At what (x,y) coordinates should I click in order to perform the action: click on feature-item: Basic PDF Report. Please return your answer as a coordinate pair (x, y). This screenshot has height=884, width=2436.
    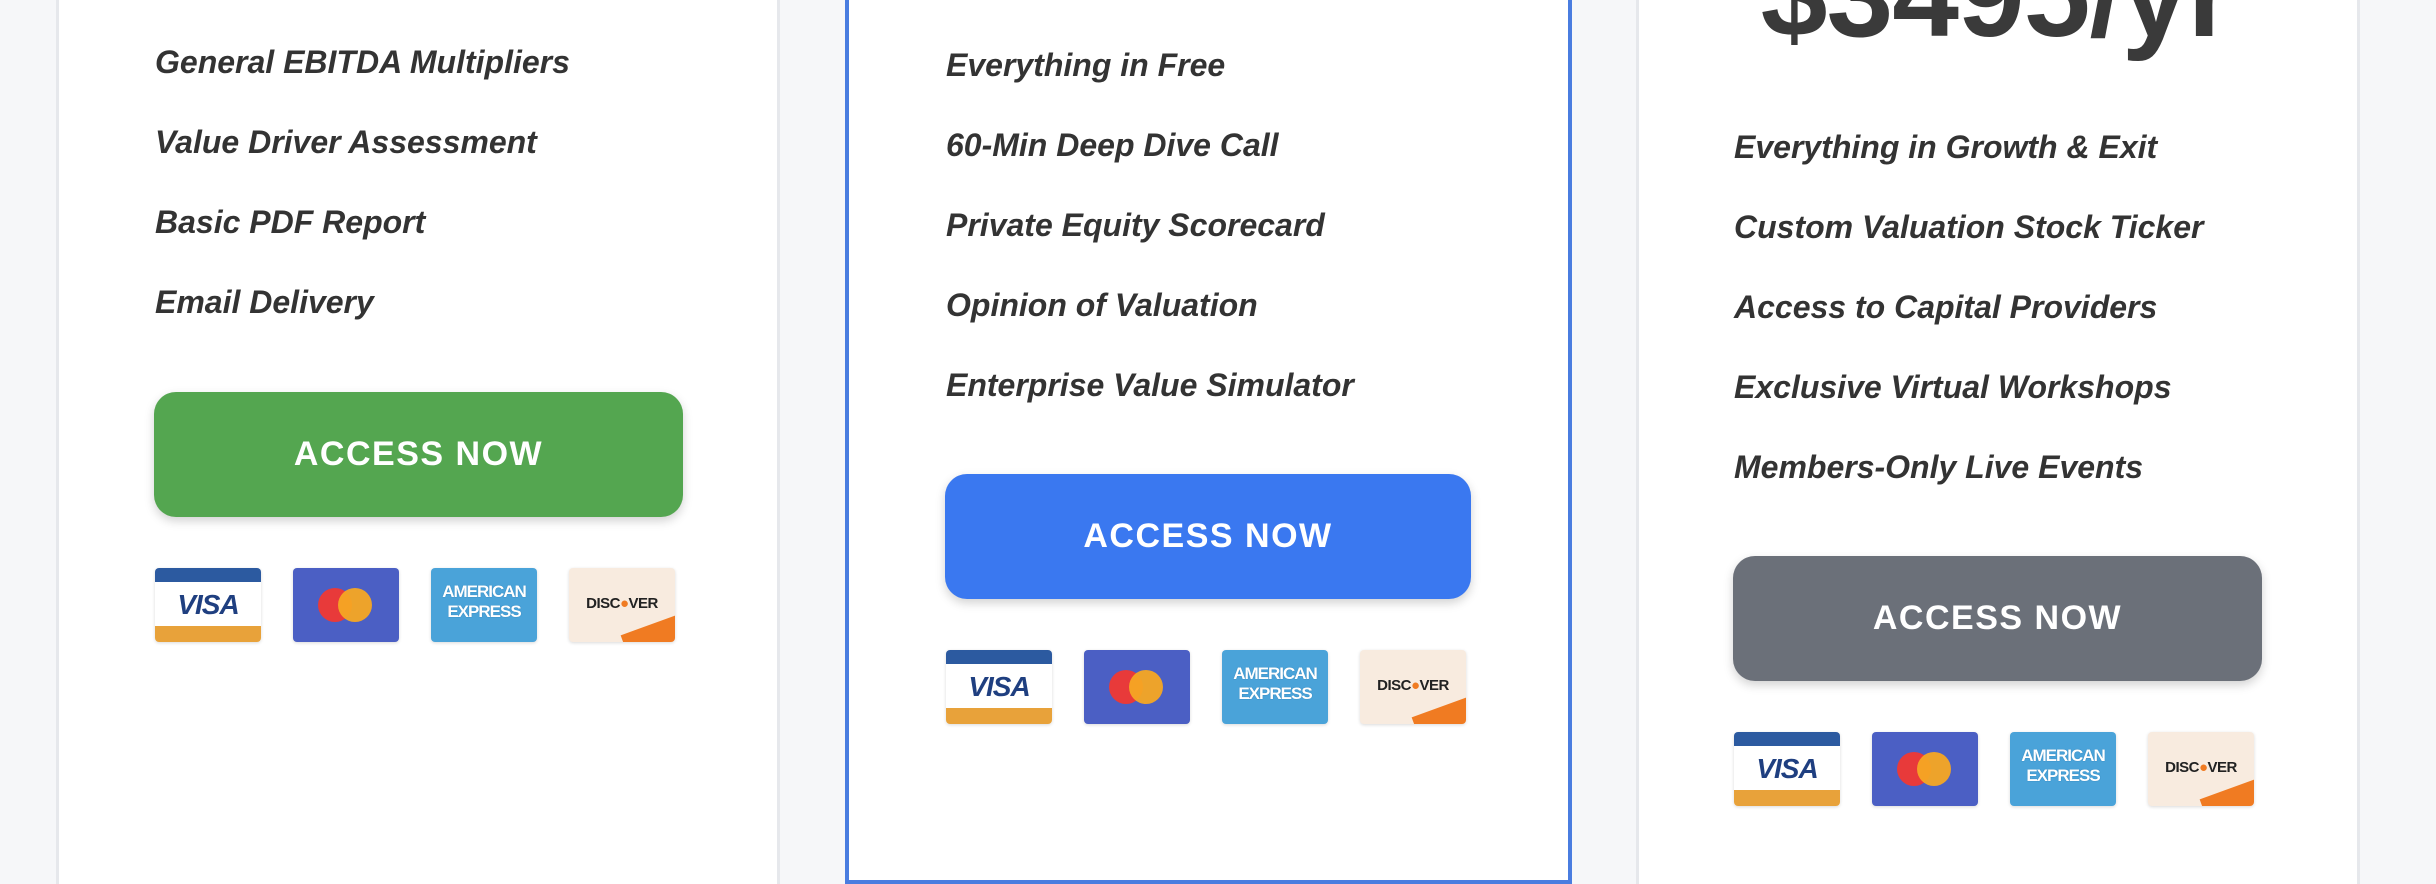
    Looking at the image, I should click on (290, 222).